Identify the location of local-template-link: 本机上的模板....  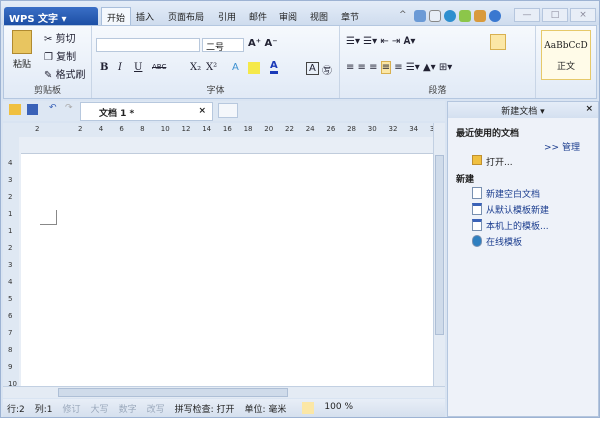
(517, 225).